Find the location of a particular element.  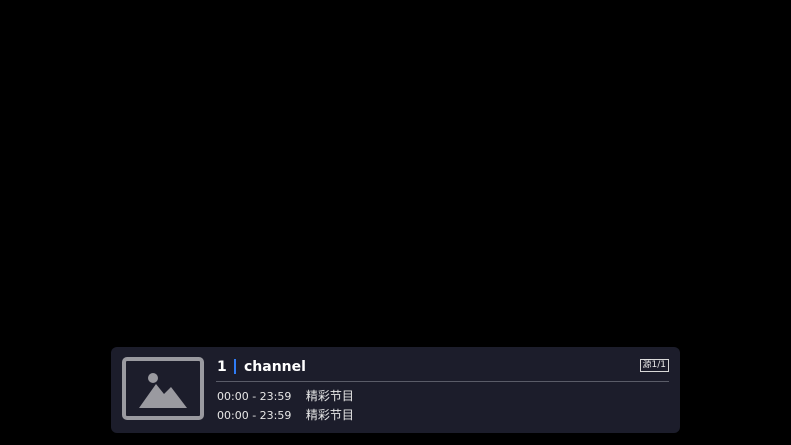

image-placeholder-icon is located at coordinates (163, 388).